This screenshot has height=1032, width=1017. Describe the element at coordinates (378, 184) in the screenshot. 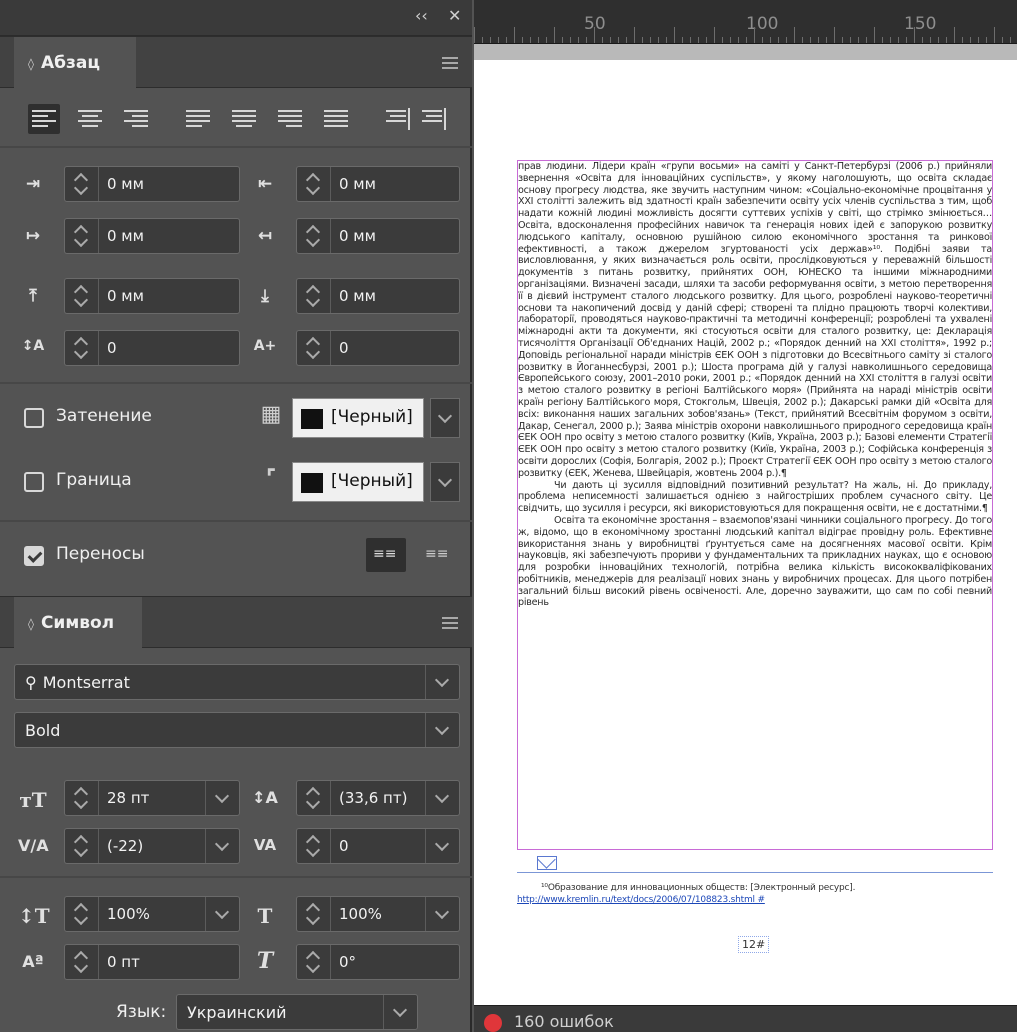

I see `right-indent-field: 0 мм` at that location.